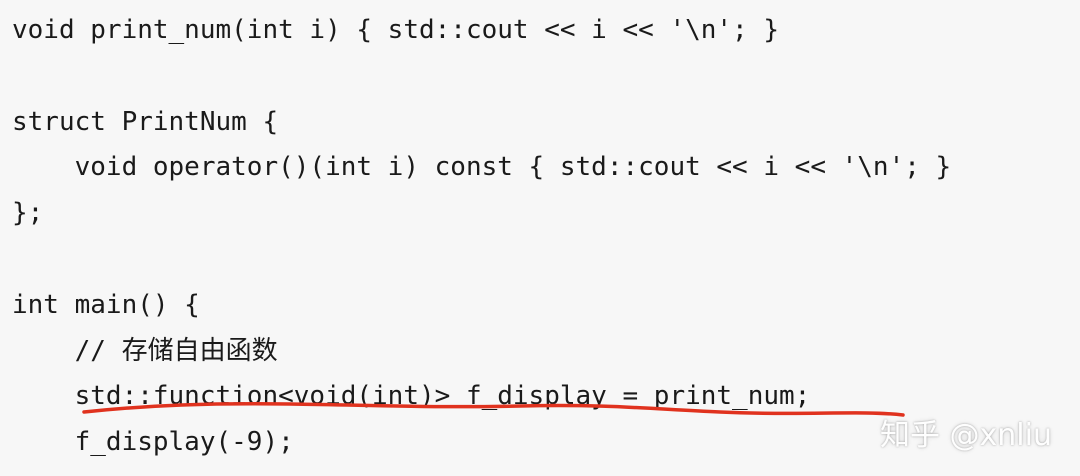 The width and height of the screenshot is (1080, 476). What do you see at coordinates (966, 435) in the screenshot?
I see `watermark-zhihu: 知乎 @xnliu` at bounding box center [966, 435].